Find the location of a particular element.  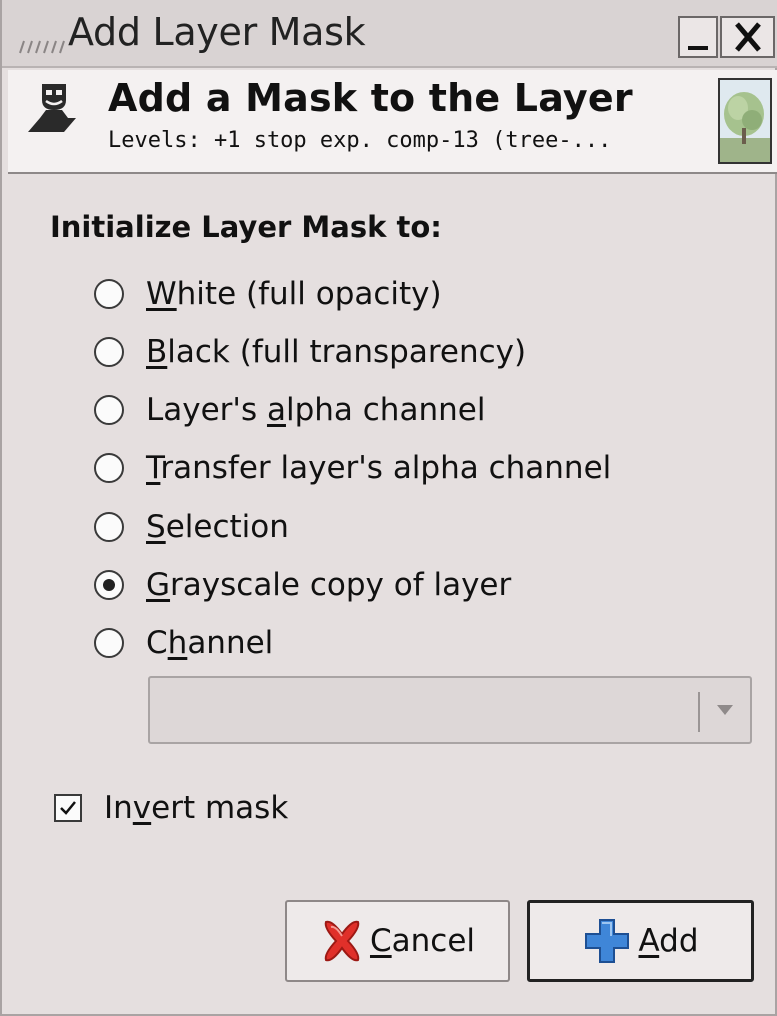

radio-label: White (full opacity) is located at coordinates (294, 294).